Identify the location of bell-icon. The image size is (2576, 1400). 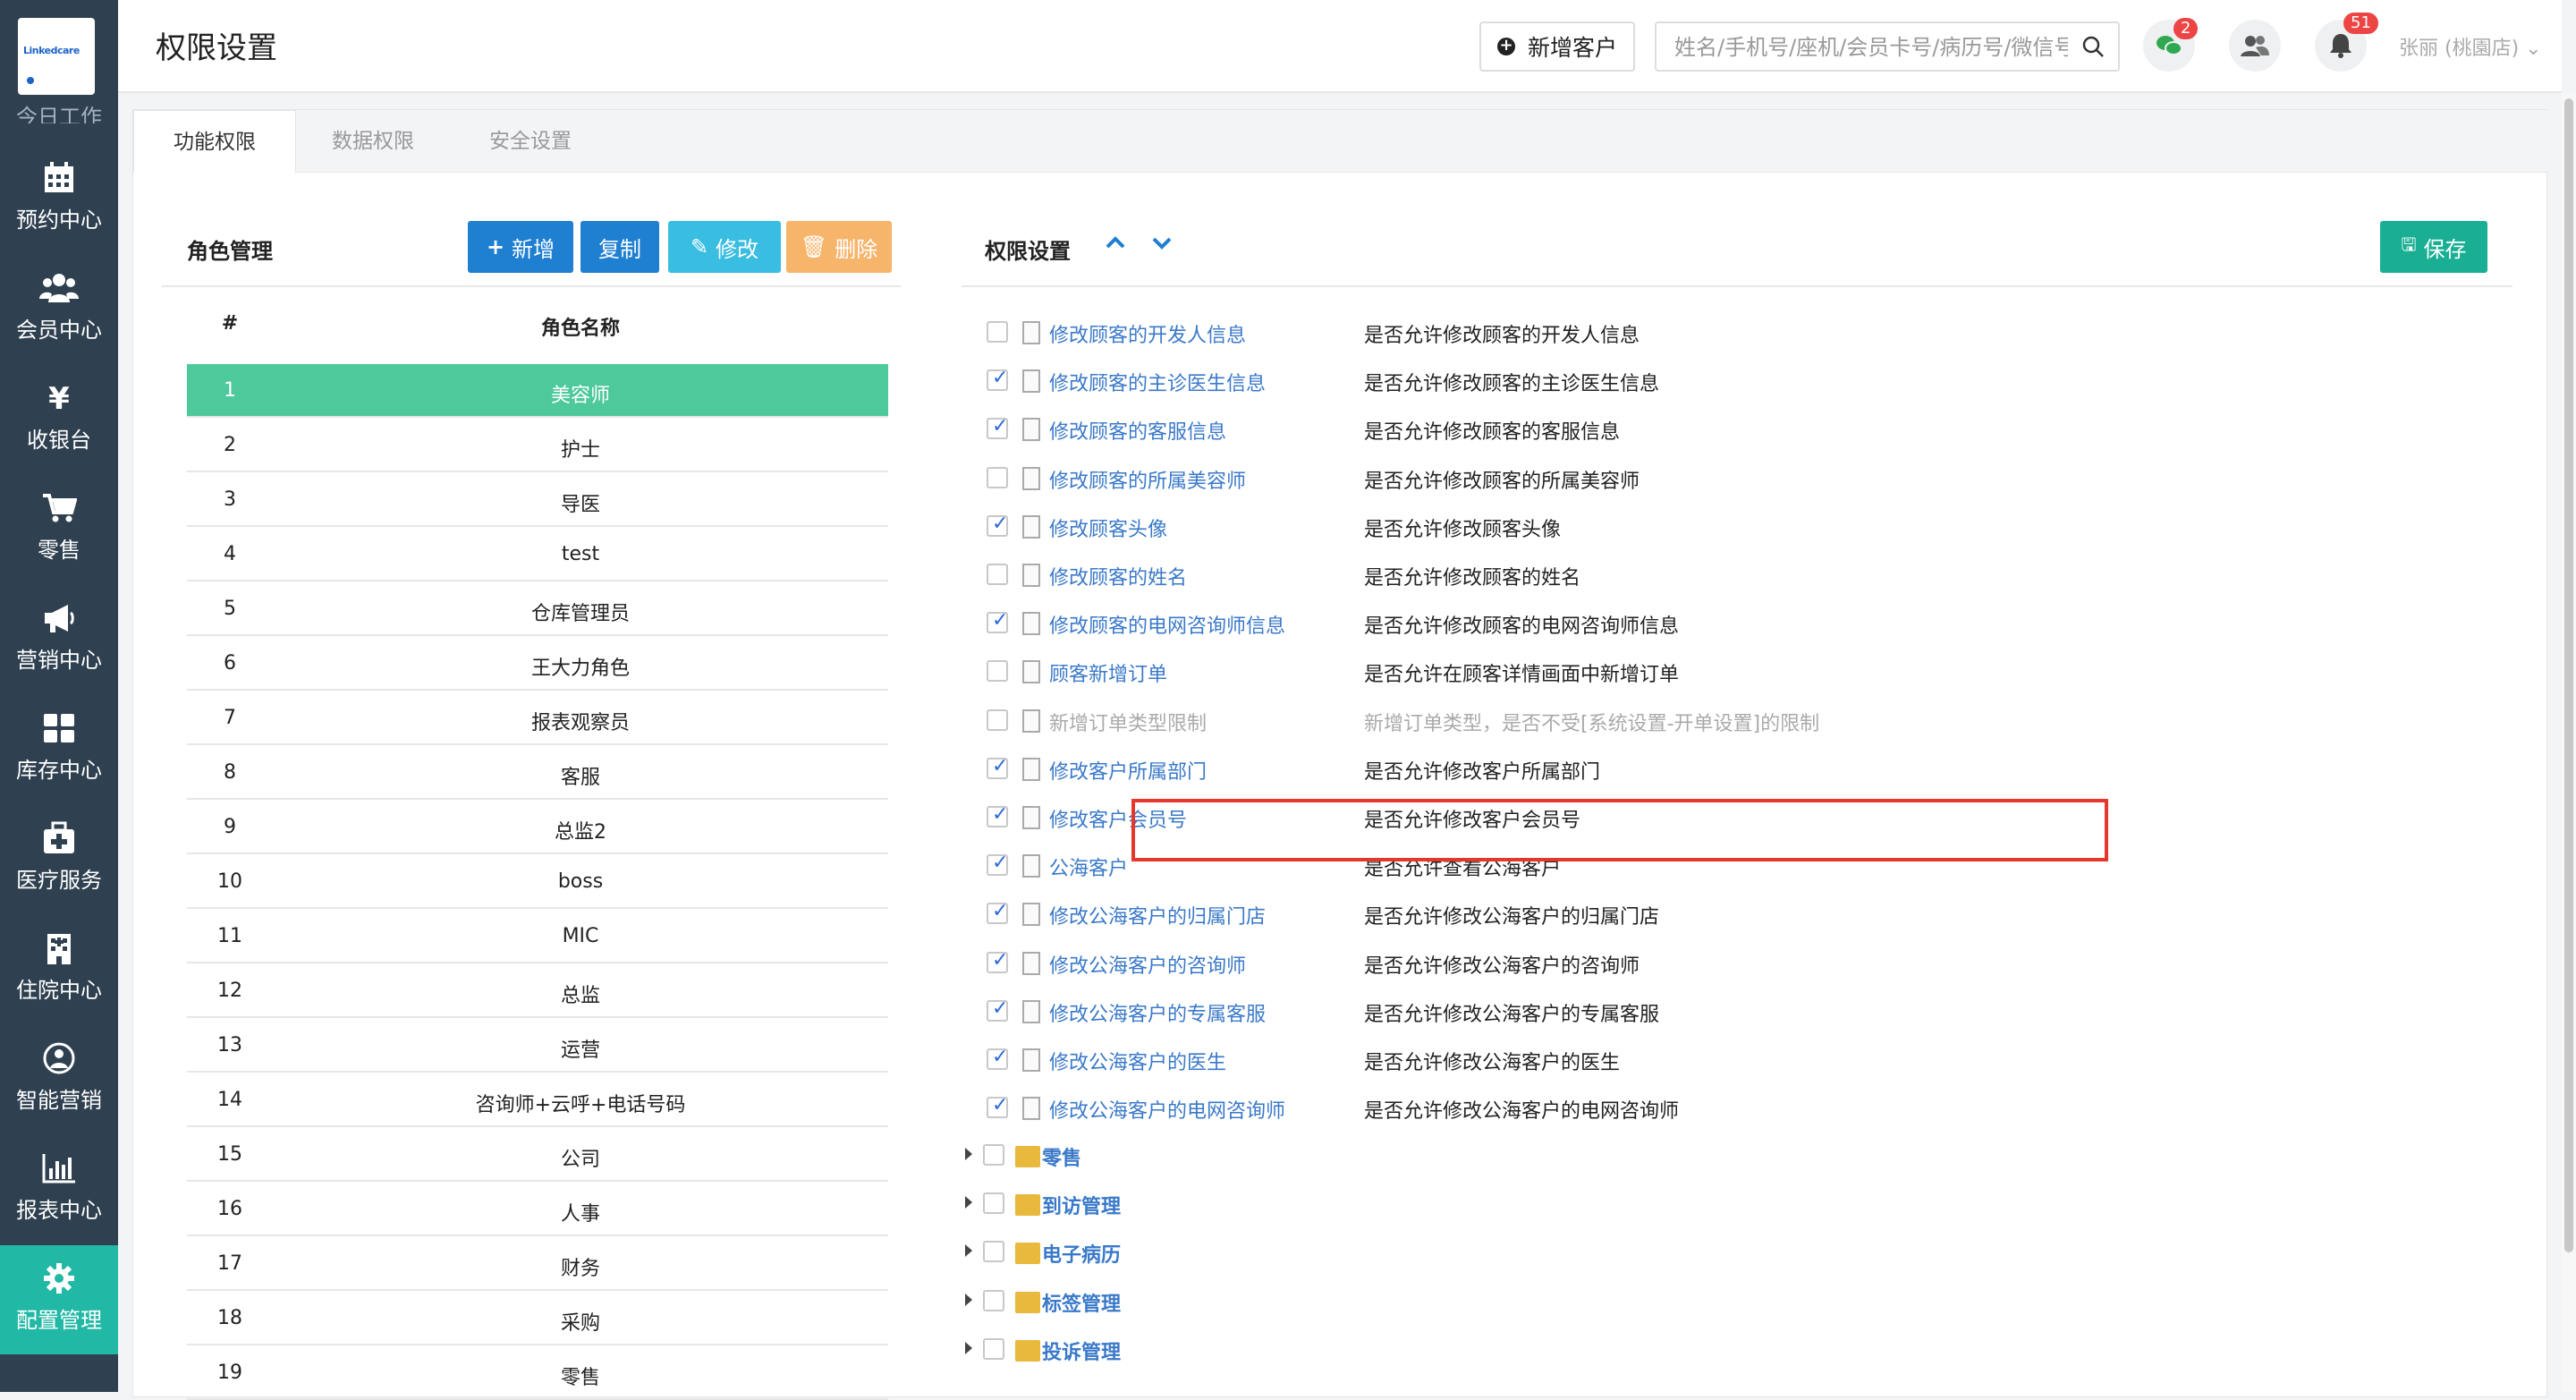
(2340, 46).